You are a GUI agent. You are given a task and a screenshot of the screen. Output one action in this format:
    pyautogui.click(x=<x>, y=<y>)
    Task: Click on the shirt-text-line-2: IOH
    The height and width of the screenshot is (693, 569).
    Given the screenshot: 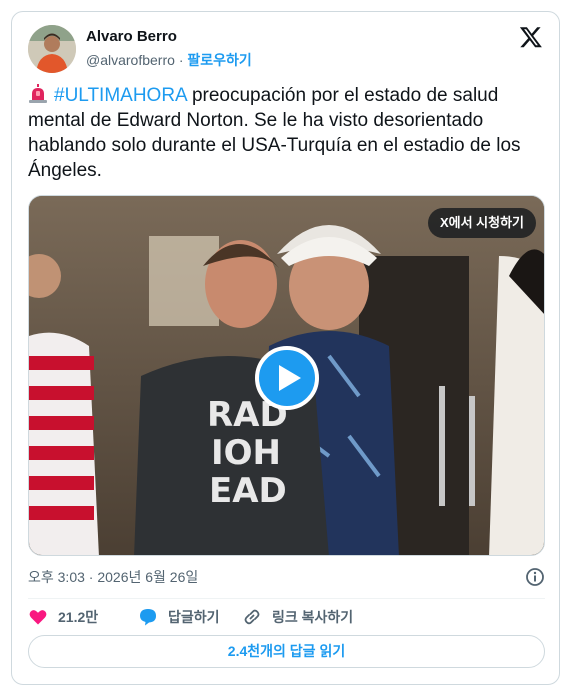 What is the action you would take?
    pyautogui.click(x=246, y=453)
    